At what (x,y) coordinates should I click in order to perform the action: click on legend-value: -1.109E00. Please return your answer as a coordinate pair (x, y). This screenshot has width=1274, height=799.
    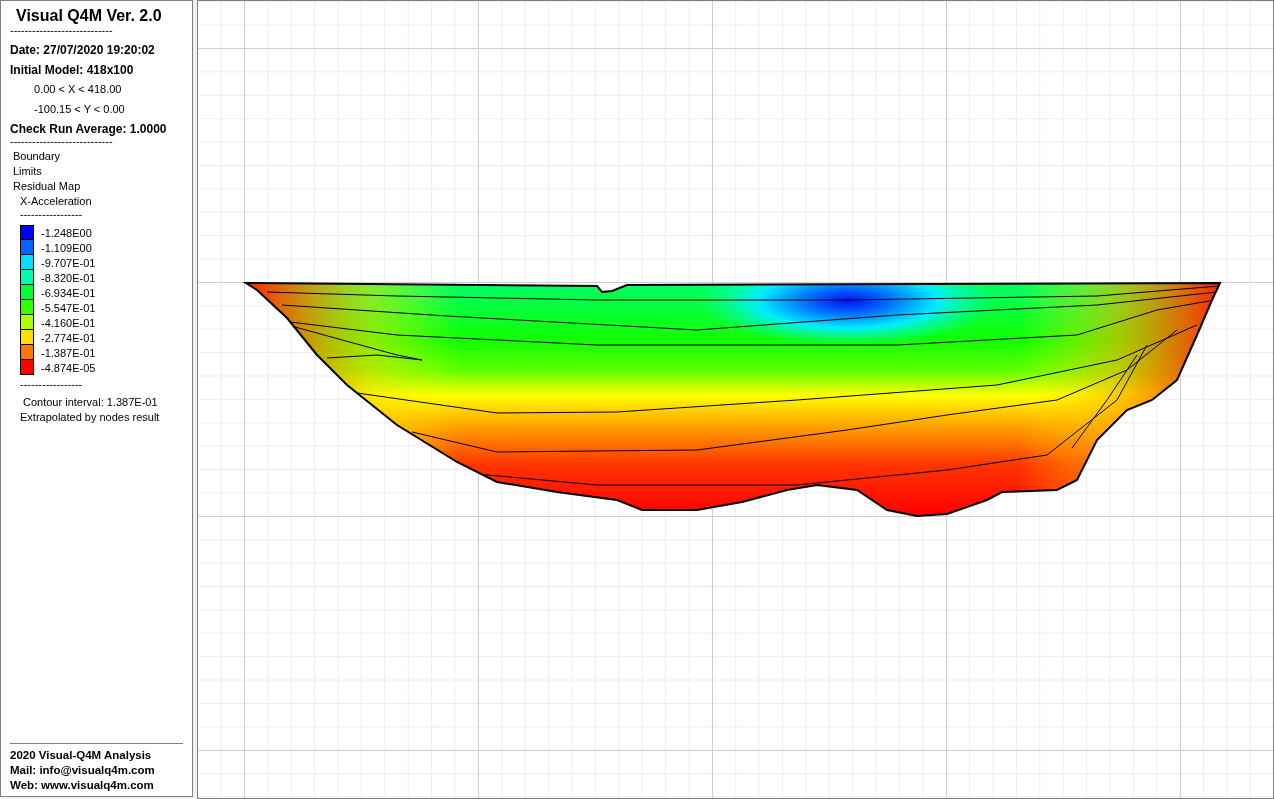
    Looking at the image, I should click on (66, 247).